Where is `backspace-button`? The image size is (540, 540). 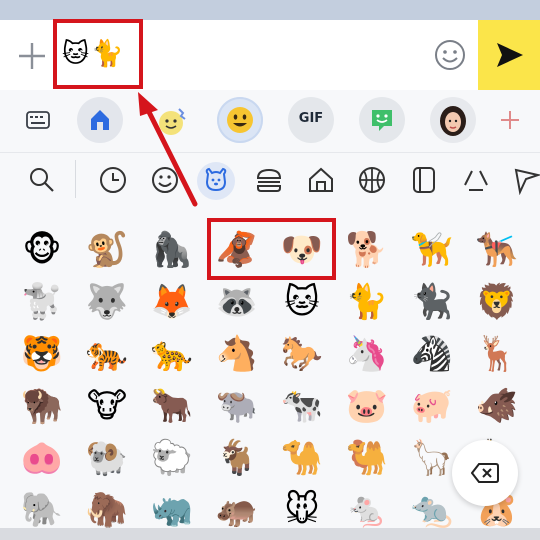 backspace-button is located at coordinates (485, 473).